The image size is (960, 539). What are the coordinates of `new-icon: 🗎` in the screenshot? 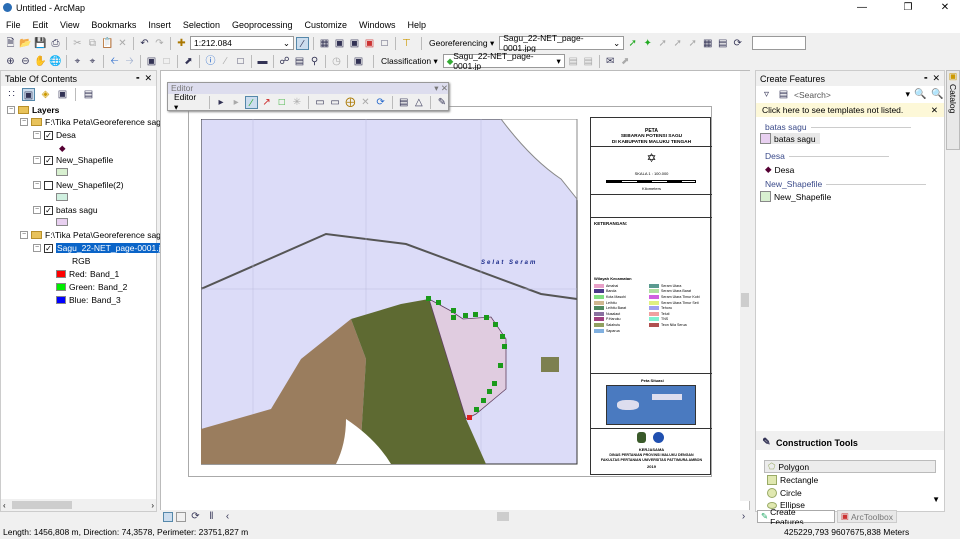 It's located at (10, 43).